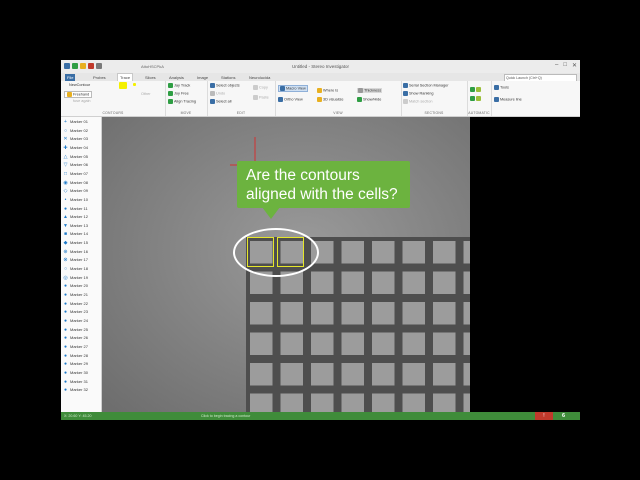  What do you see at coordinates (202, 77) in the screenshot?
I see `tab-image: Image` at bounding box center [202, 77].